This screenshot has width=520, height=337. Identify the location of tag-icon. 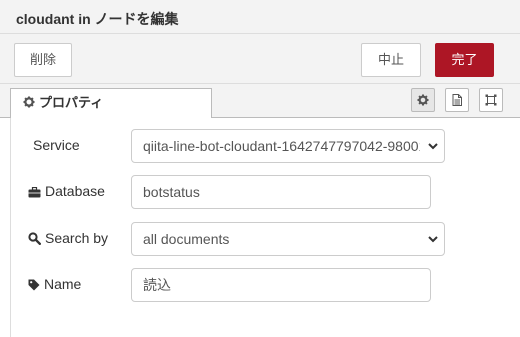
(34, 286).